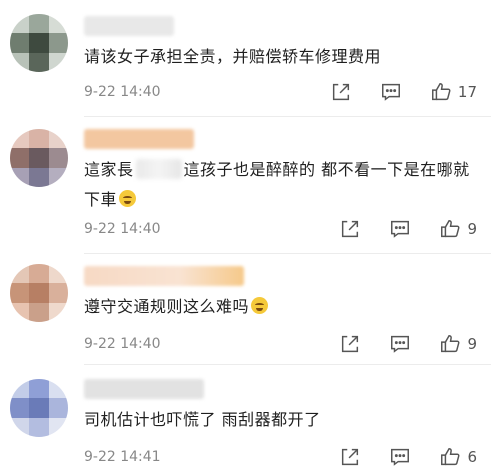  I want to click on comment-text: 请该女子承担全责，并赔偿轿车修理费用, so click(233, 56).